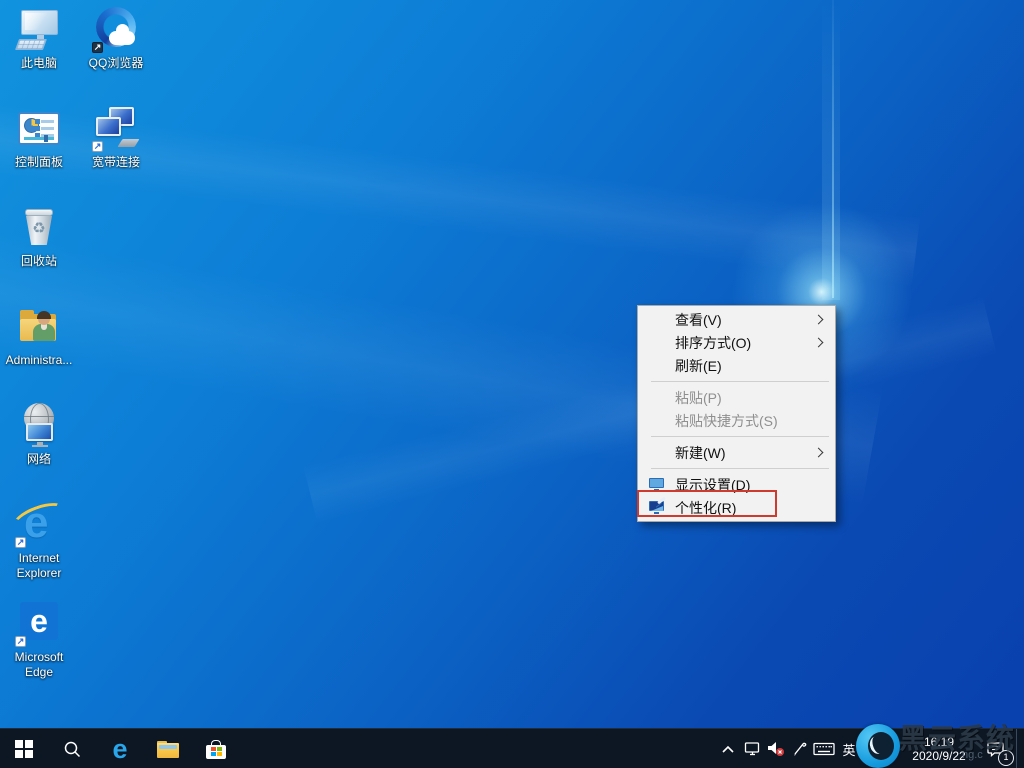 The image size is (1024, 768). I want to click on desktop-icon-label: 网络, so click(38, 459).